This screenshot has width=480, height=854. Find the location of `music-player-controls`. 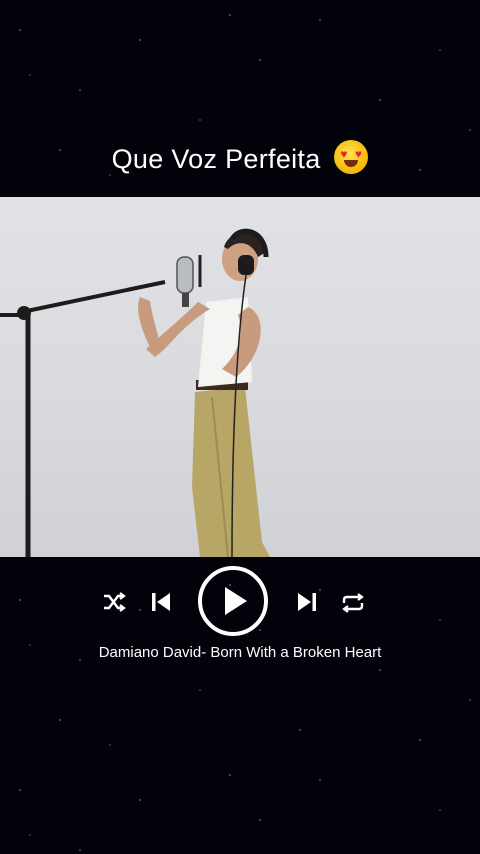

music-player-controls is located at coordinates (240, 603).